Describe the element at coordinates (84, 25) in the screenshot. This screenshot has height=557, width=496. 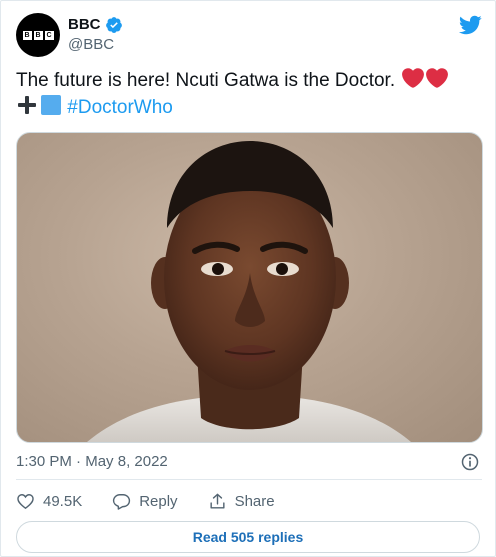
I see `display-name: BBC` at that location.